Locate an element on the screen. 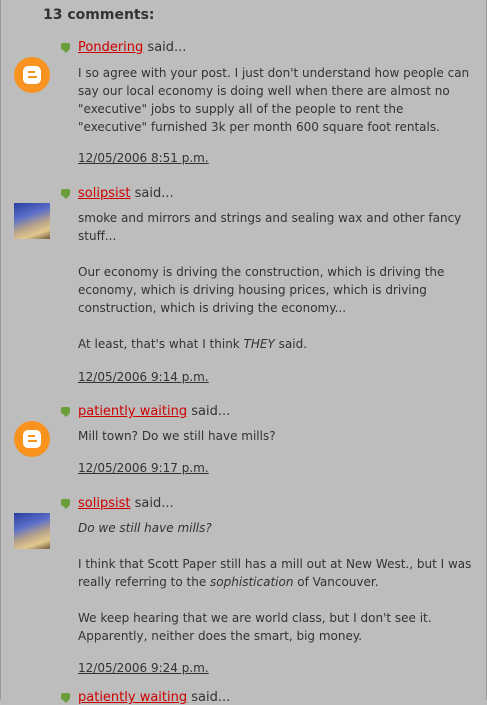 This screenshot has height=705, width=487. comment-timestamp-link: 12/05/2006 9:17 p.m. is located at coordinates (143, 468).